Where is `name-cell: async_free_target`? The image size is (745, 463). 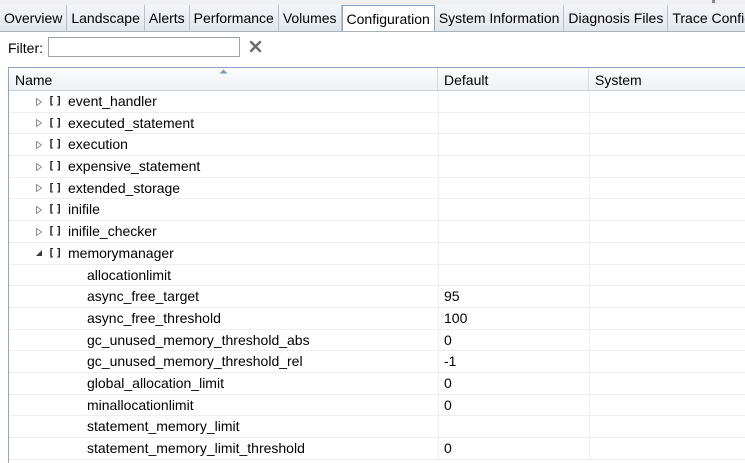 name-cell: async_free_target is located at coordinates (223, 296).